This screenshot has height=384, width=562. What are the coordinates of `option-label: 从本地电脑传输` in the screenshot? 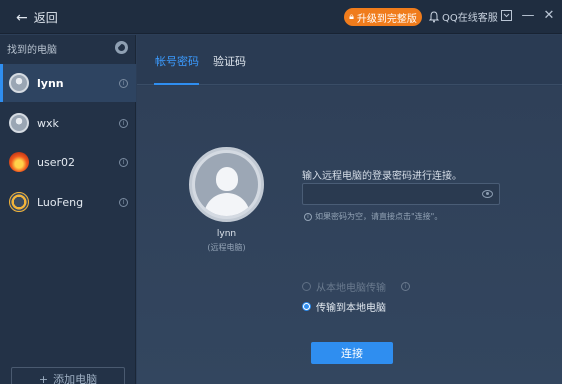 It's located at (351, 288).